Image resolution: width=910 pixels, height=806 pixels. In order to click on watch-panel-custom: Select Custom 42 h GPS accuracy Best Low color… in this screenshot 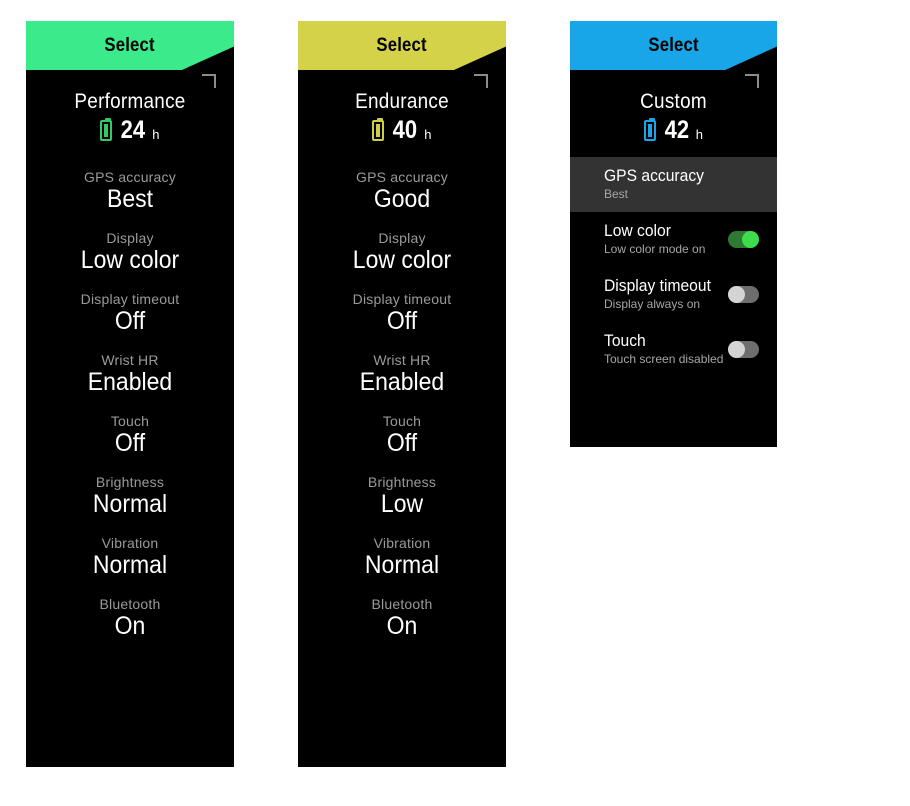, I will do `click(673, 234)`.